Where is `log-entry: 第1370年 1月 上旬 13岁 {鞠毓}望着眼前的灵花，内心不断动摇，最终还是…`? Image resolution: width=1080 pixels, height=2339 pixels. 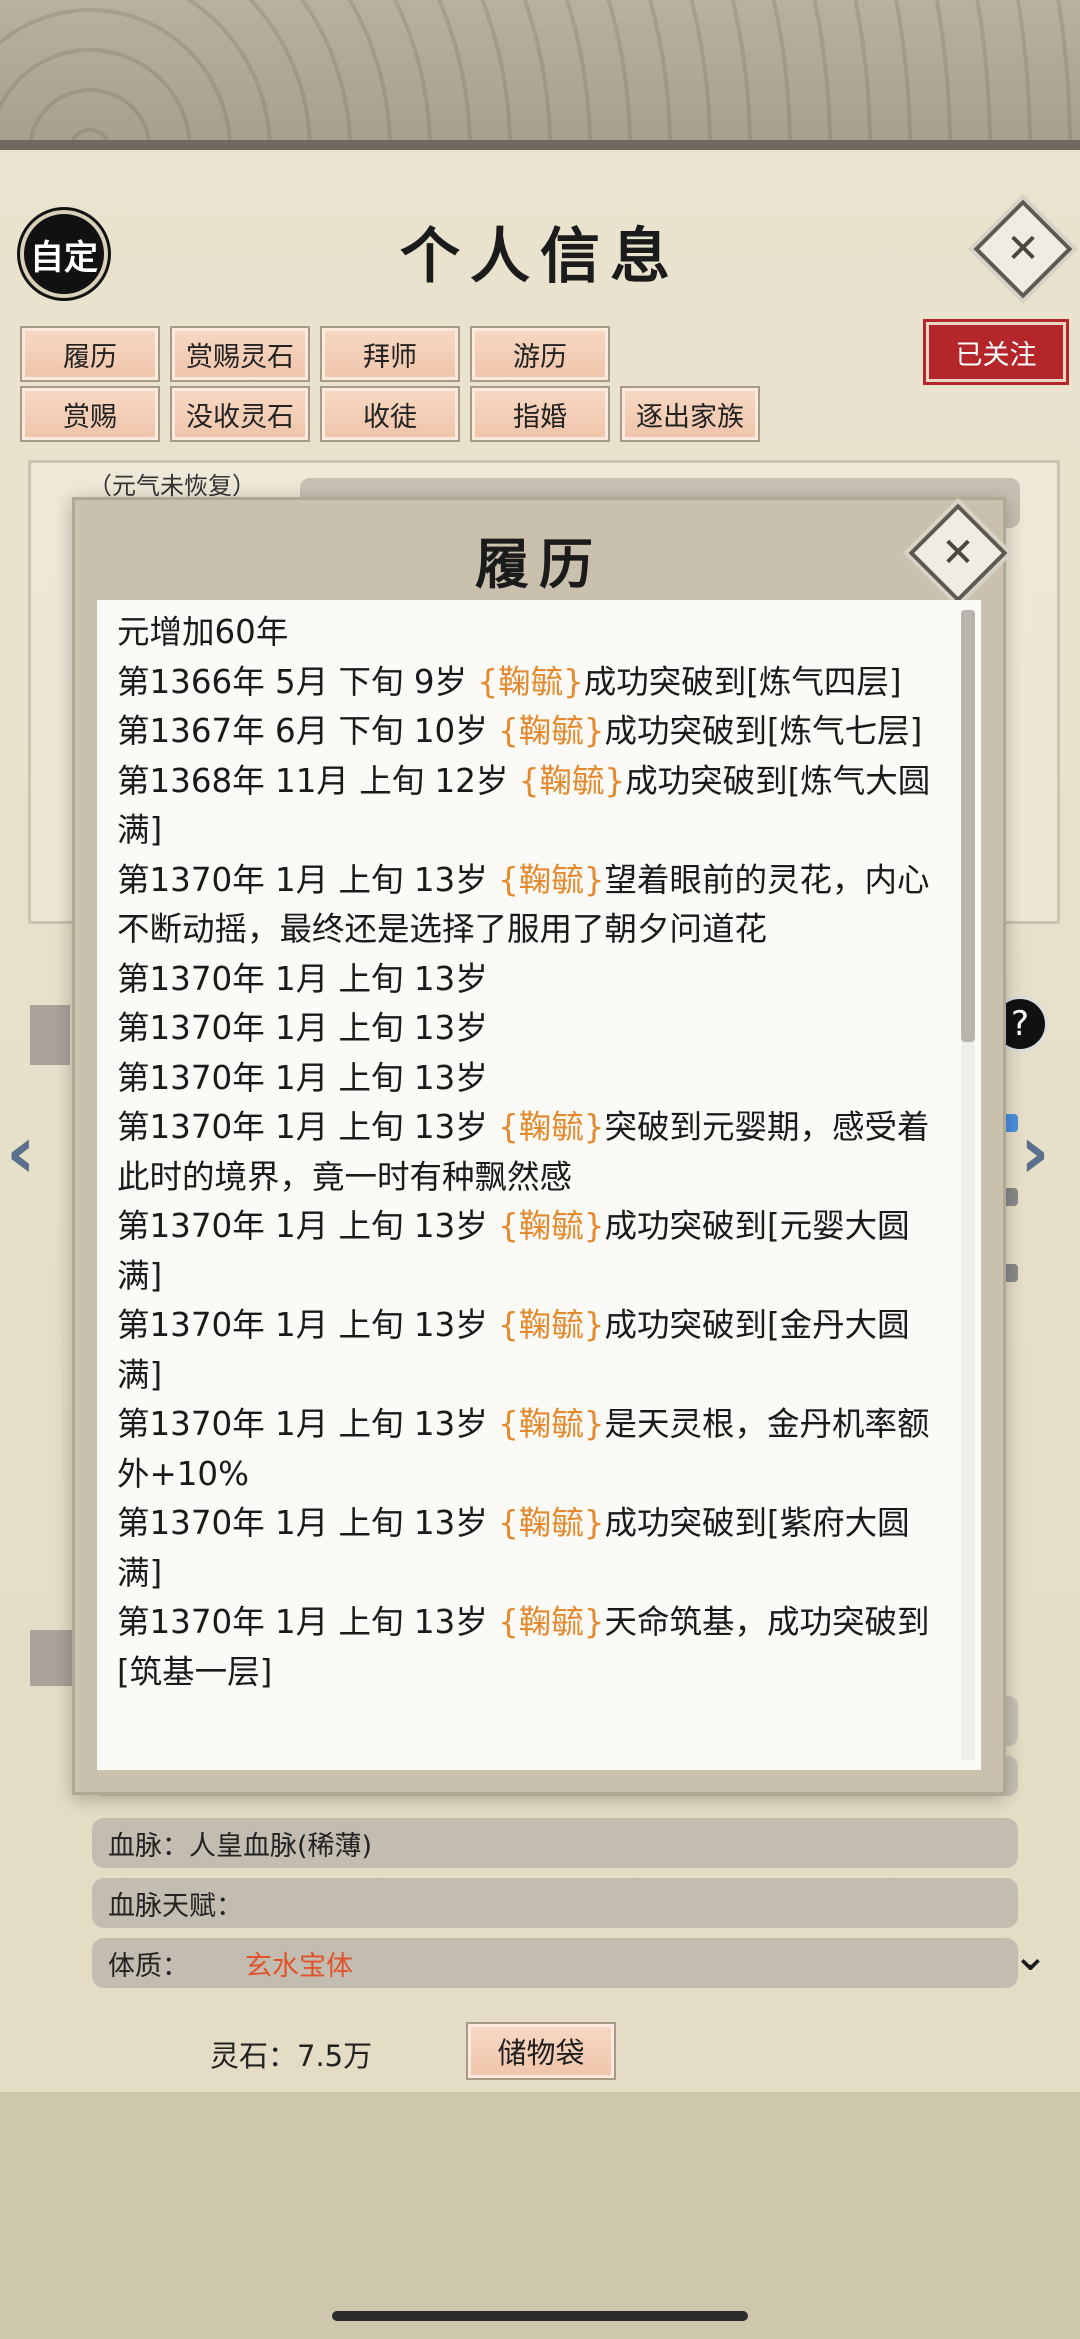
log-entry: 第1370年 1月 上旬 13岁 {鞠毓}望着眼前的灵花，内心不断动摇，最终还是… is located at coordinates (532, 905).